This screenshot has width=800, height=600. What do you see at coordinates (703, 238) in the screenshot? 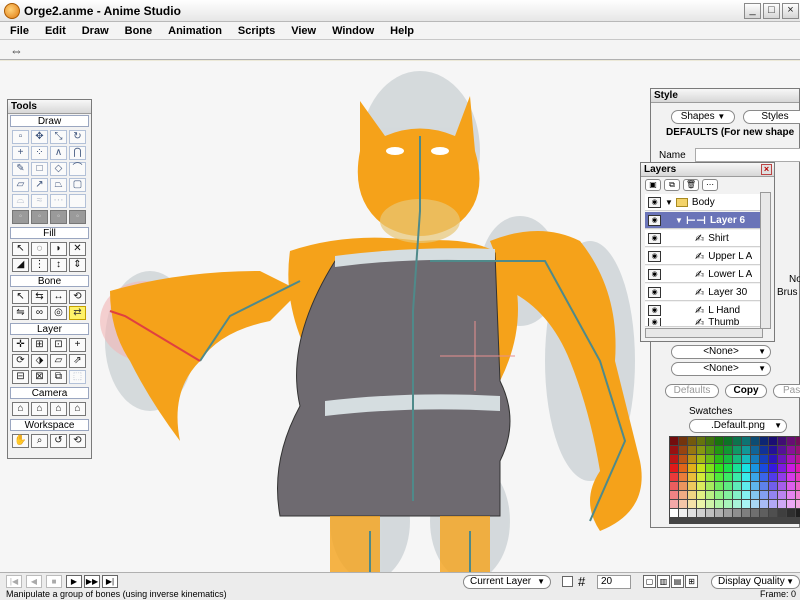
I see `layer-row-shirt: ◉ ✍ Shirt` at bounding box center [703, 238].